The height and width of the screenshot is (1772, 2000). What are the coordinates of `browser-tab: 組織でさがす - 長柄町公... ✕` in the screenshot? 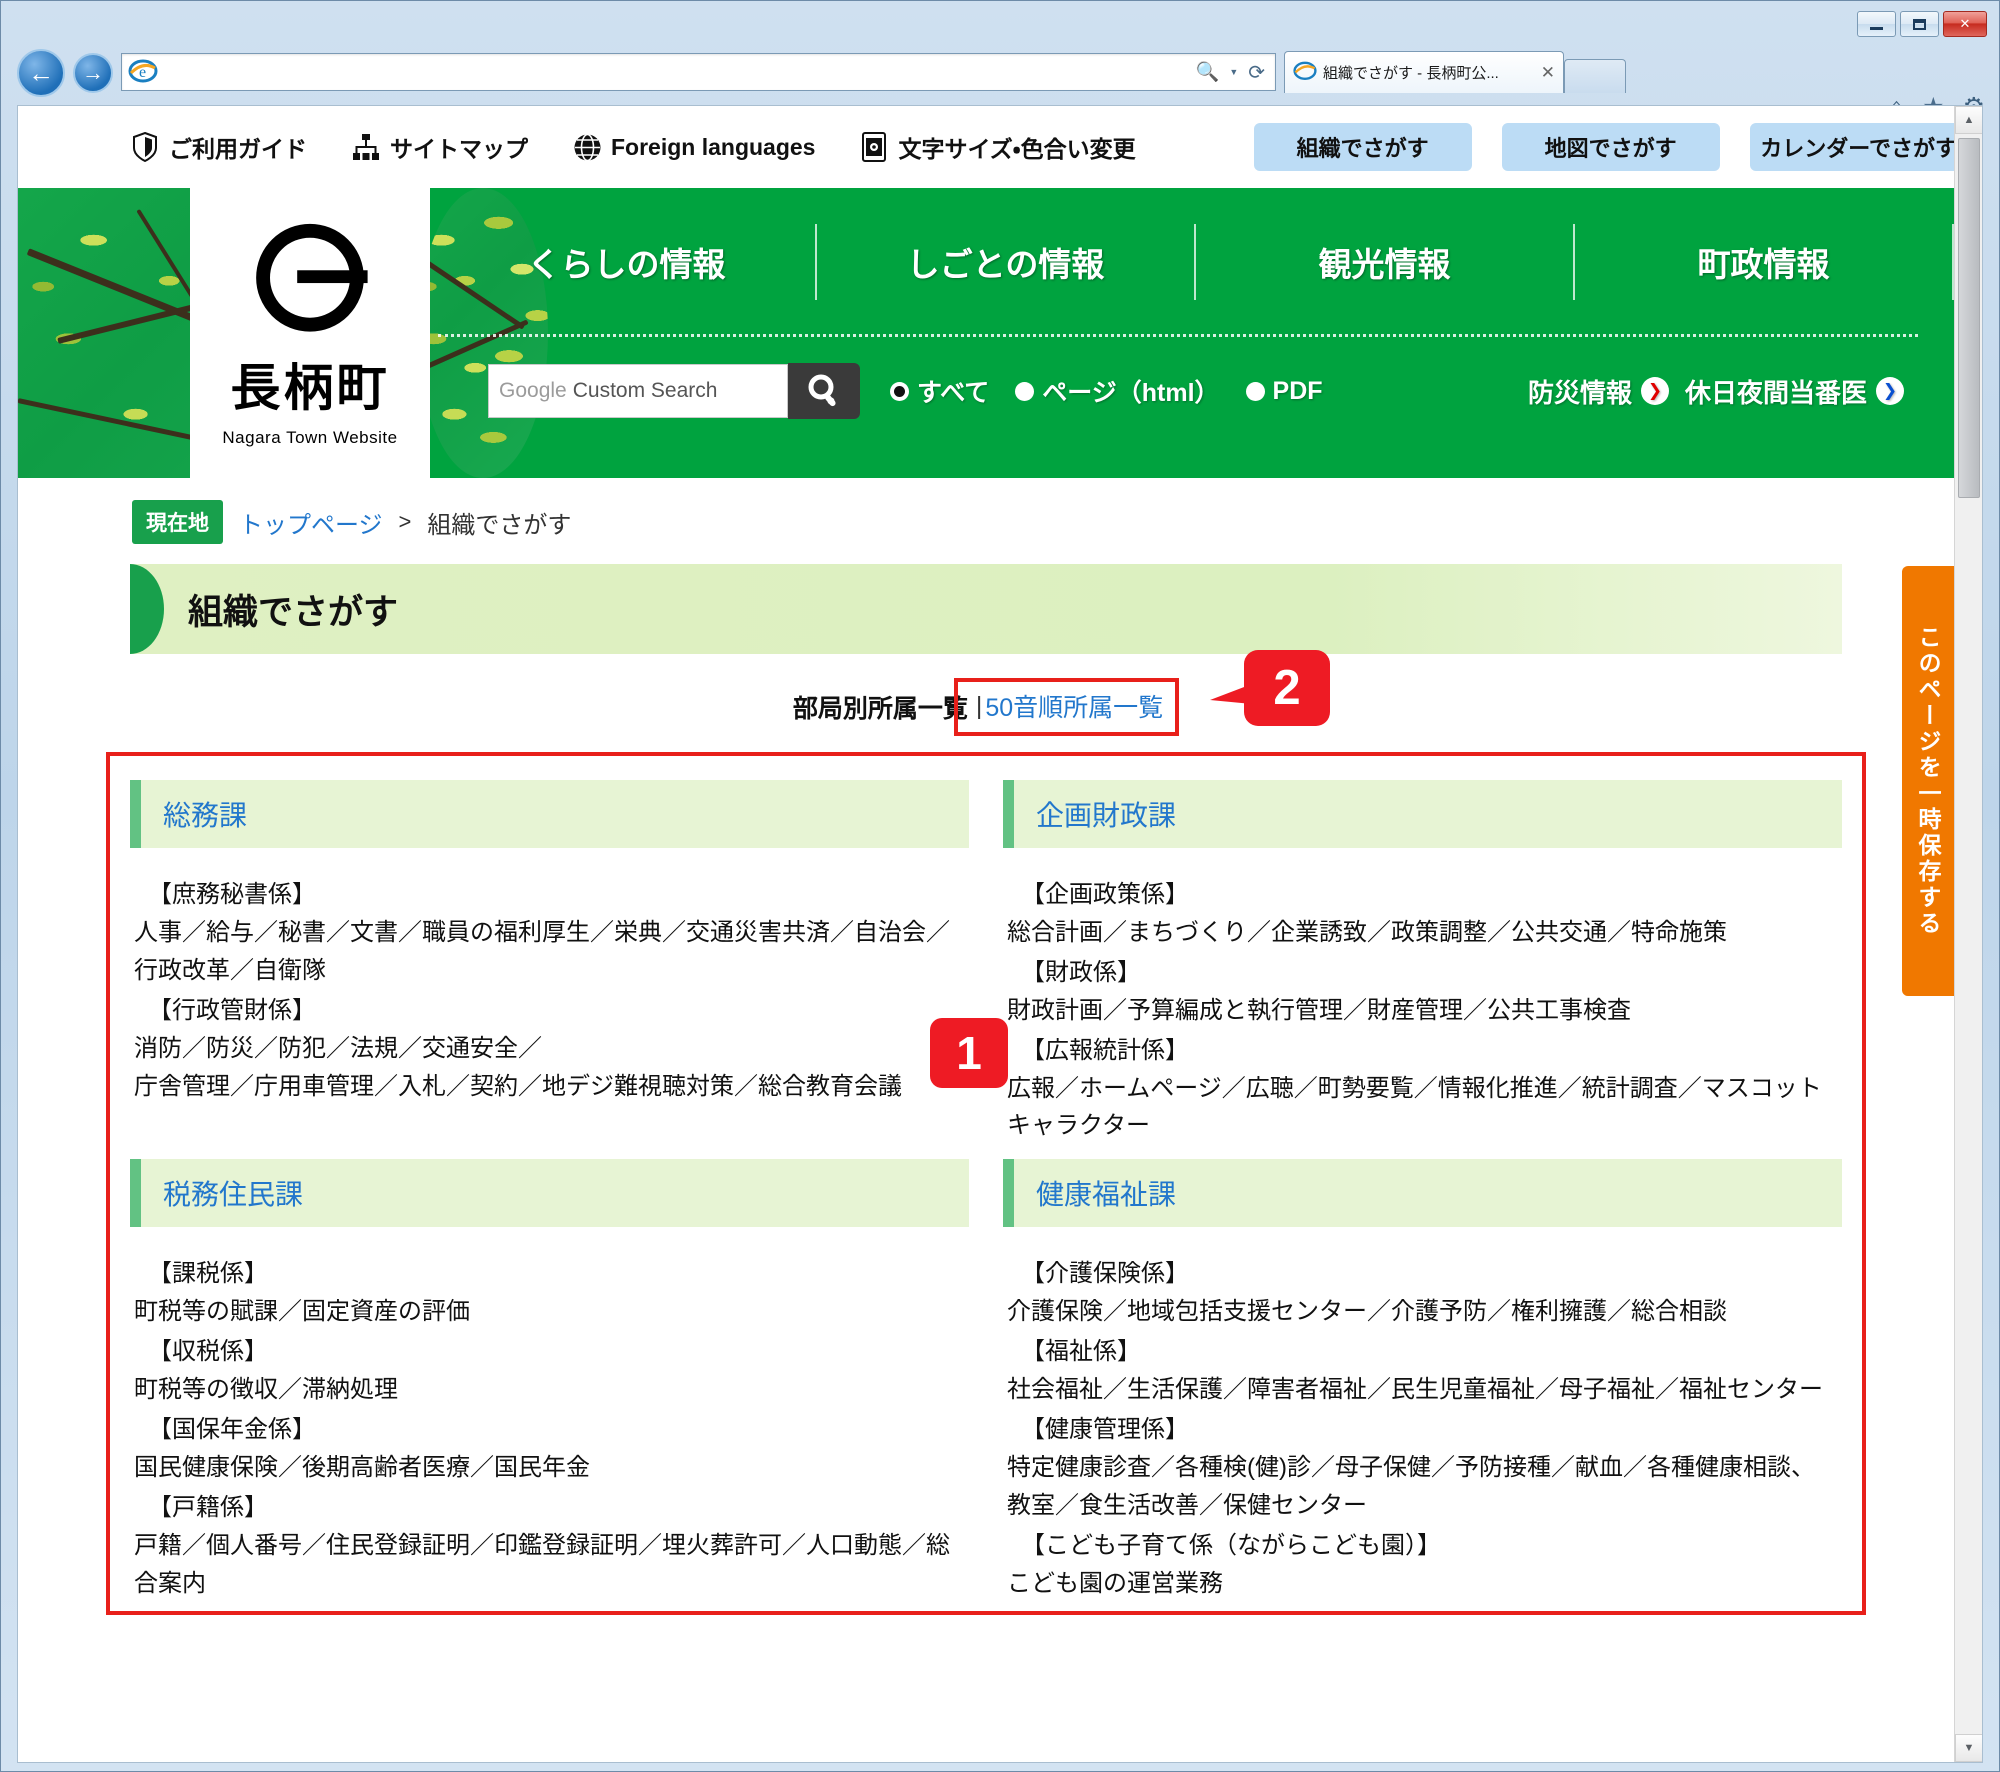 It's located at (1424, 72).